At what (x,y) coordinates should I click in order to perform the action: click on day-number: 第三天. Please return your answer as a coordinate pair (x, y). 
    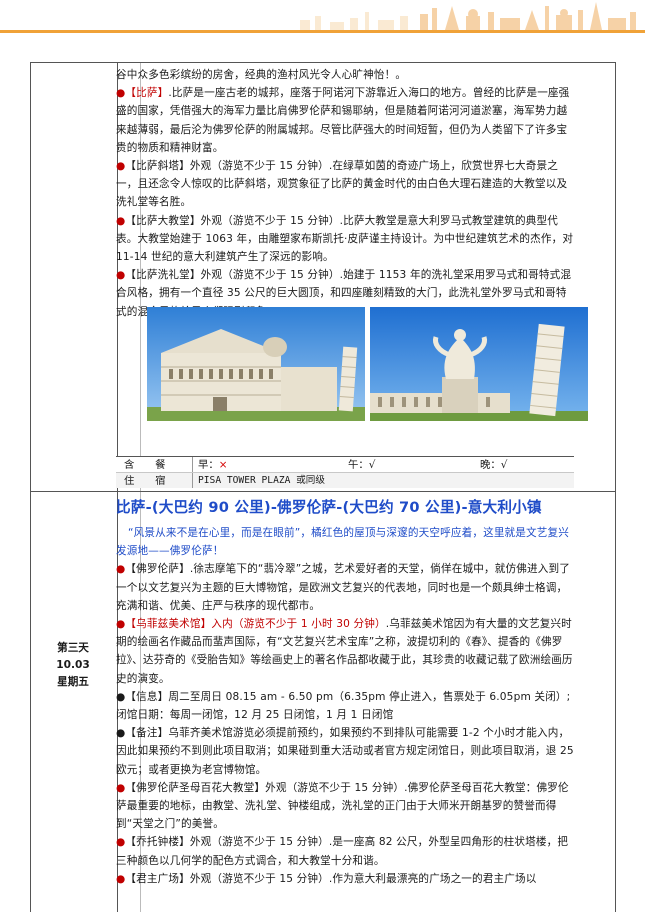
    Looking at the image, I should click on (73, 648).